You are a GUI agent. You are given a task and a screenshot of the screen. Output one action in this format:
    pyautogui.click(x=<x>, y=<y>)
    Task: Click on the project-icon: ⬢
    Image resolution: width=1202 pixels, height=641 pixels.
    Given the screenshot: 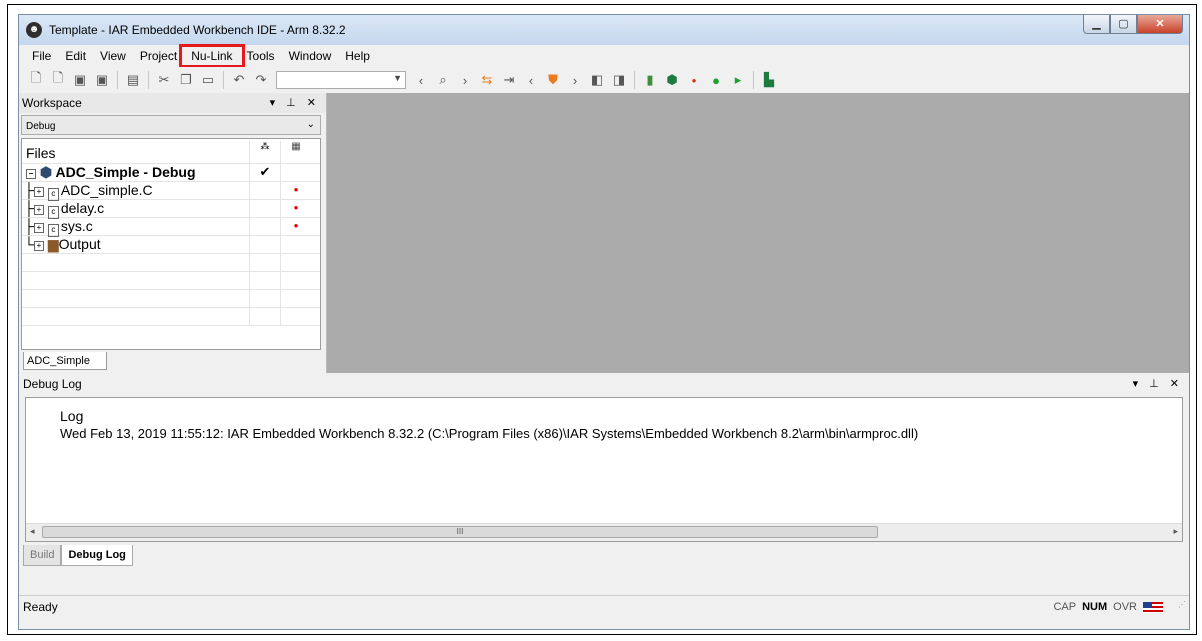 What is the action you would take?
    pyautogui.click(x=46, y=172)
    